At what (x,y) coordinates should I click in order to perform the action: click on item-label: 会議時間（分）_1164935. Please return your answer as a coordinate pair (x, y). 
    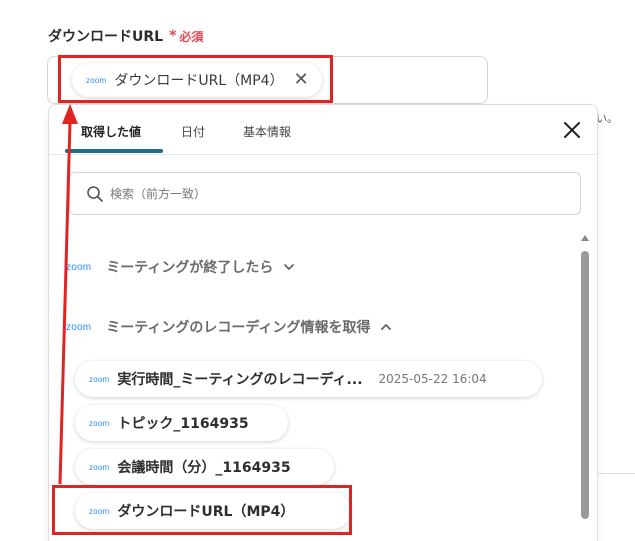
    Looking at the image, I should click on (204, 468).